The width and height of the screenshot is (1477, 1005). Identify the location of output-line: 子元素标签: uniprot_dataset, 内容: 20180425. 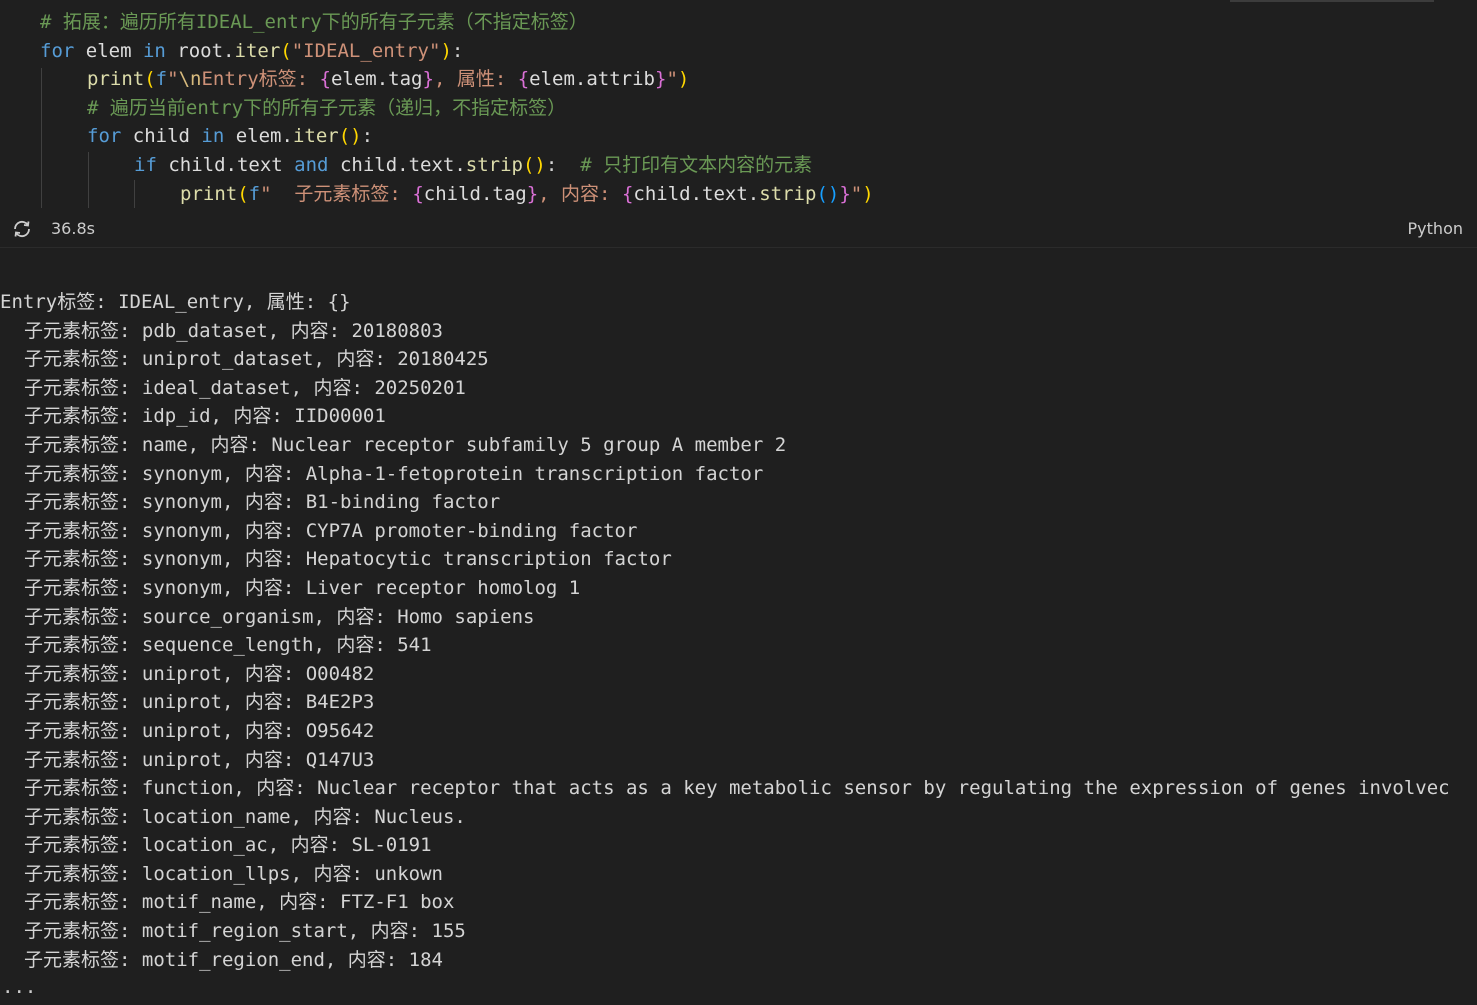
(256, 359).